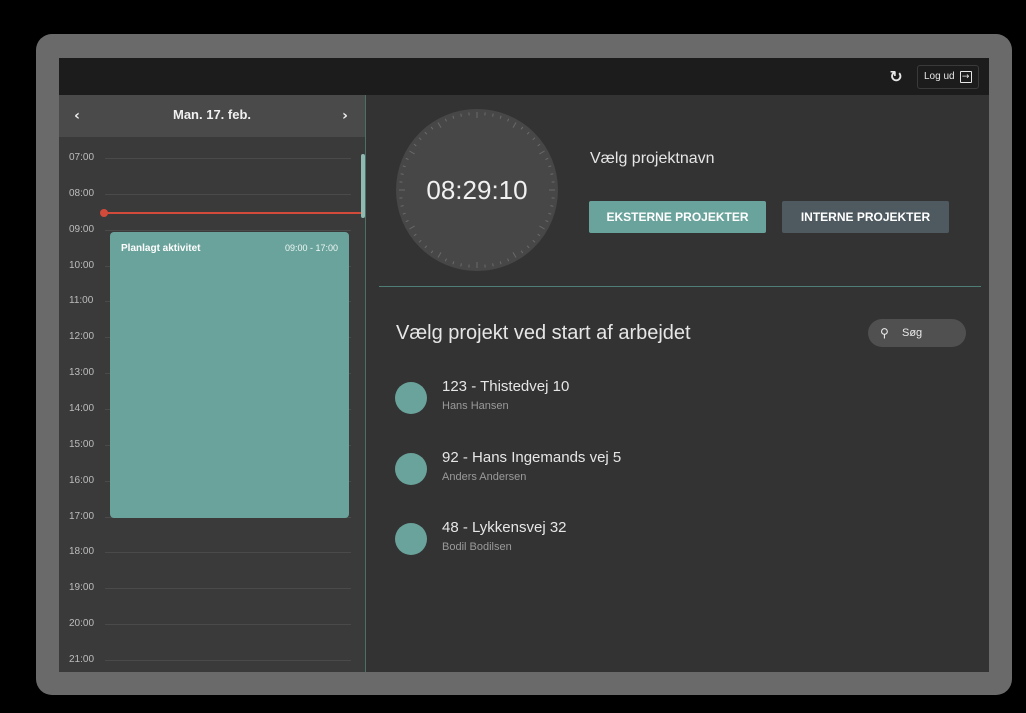 The width and height of the screenshot is (1026, 713). Describe the element at coordinates (884, 333) in the screenshot. I see `search-icon: ⚲` at that location.